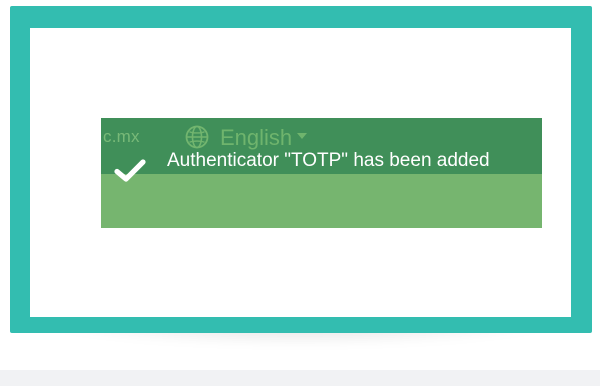 This screenshot has height=386, width=600. What do you see at coordinates (321, 201) in the screenshot?
I see `notification-band` at bounding box center [321, 201].